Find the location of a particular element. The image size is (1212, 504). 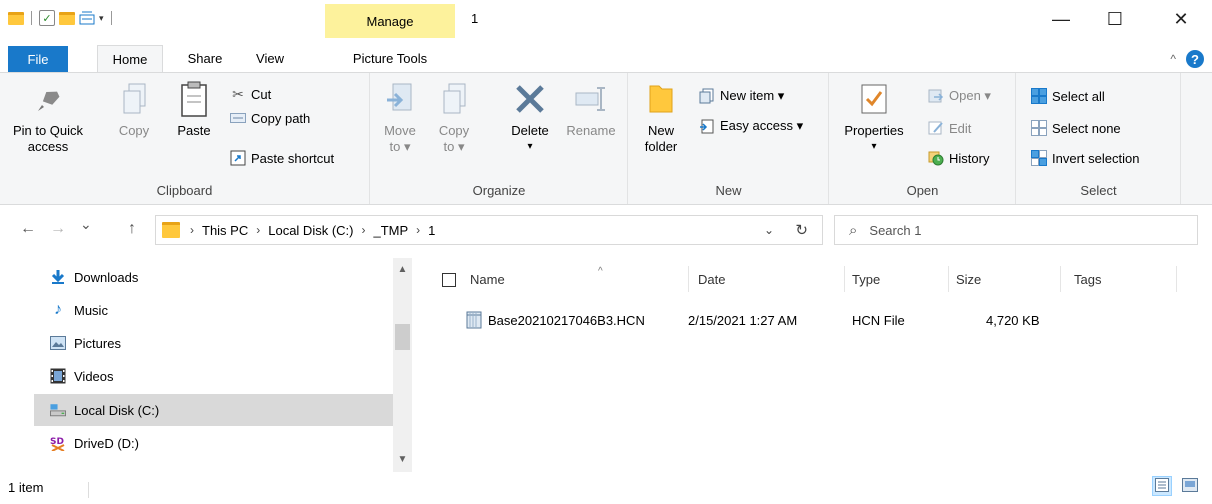

tab-home: Home is located at coordinates (130, 58).